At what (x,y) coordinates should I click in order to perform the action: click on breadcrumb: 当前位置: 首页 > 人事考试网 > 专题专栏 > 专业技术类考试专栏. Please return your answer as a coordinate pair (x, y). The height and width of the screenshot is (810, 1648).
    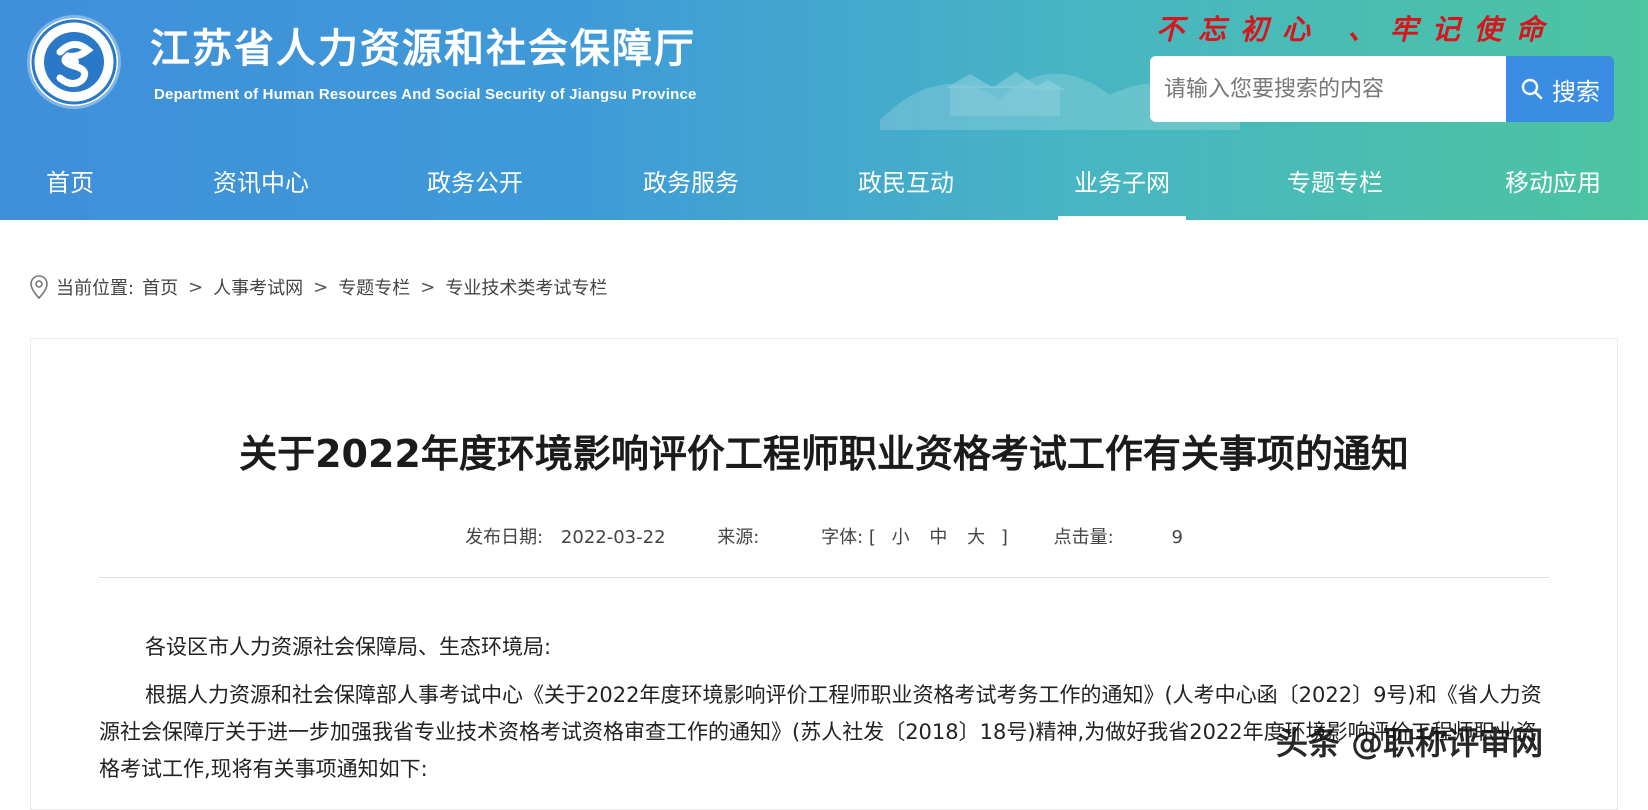
    Looking at the image, I should click on (318, 287).